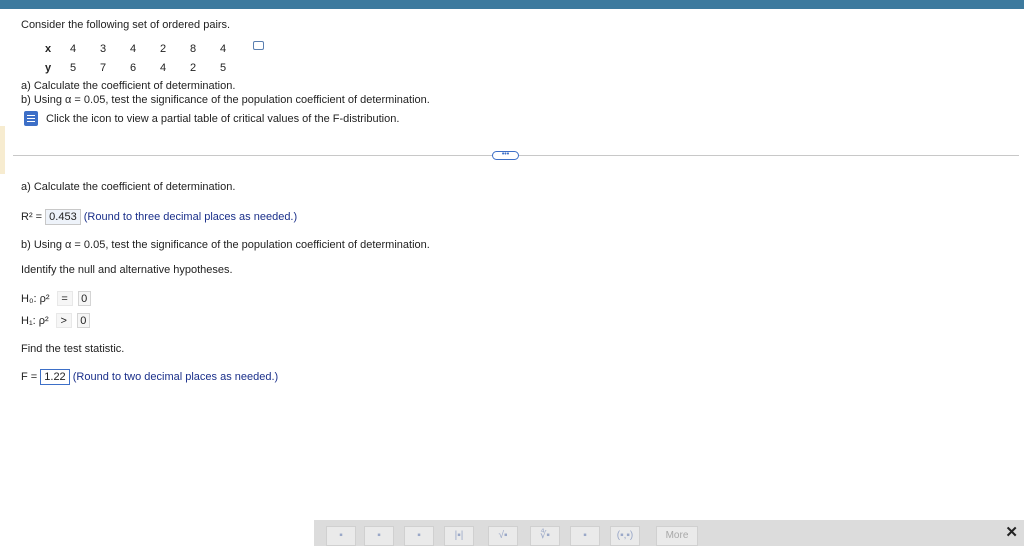  I want to click on ordered-pairs-table: x 4 3 4 2 8 4 y 5 7 6 4 2 5, so click(138, 58).